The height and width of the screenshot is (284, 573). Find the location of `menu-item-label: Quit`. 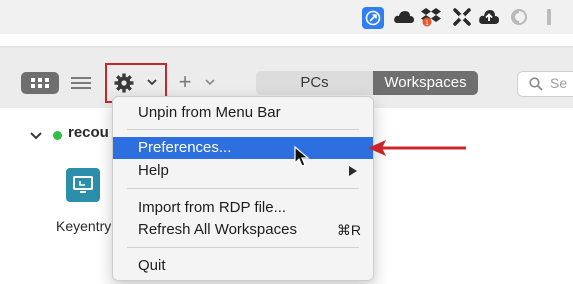

menu-item-label: Quit is located at coordinates (152, 265).